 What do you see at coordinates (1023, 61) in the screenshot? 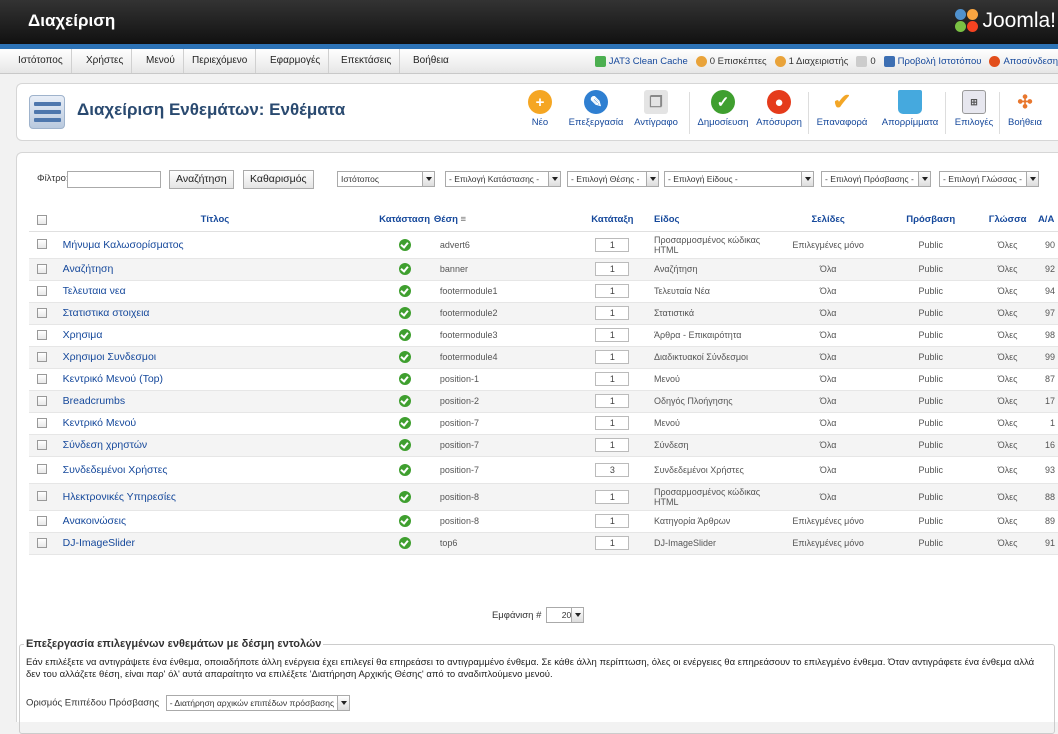
I see `logout-link: Αποσύνδεση` at bounding box center [1023, 61].